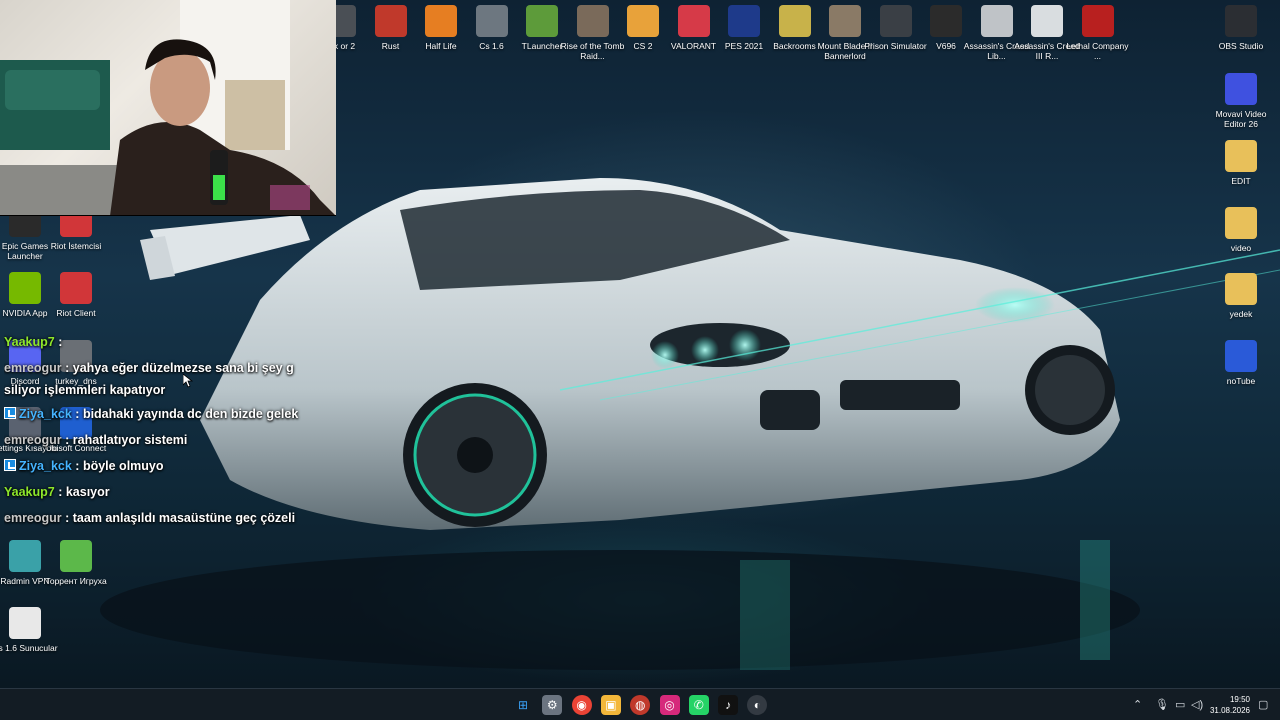 The image size is (1280, 720). What do you see at coordinates (592, 21) in the screenshot?
I see `tomb-raider-icon` at bounding box center [592, 21].